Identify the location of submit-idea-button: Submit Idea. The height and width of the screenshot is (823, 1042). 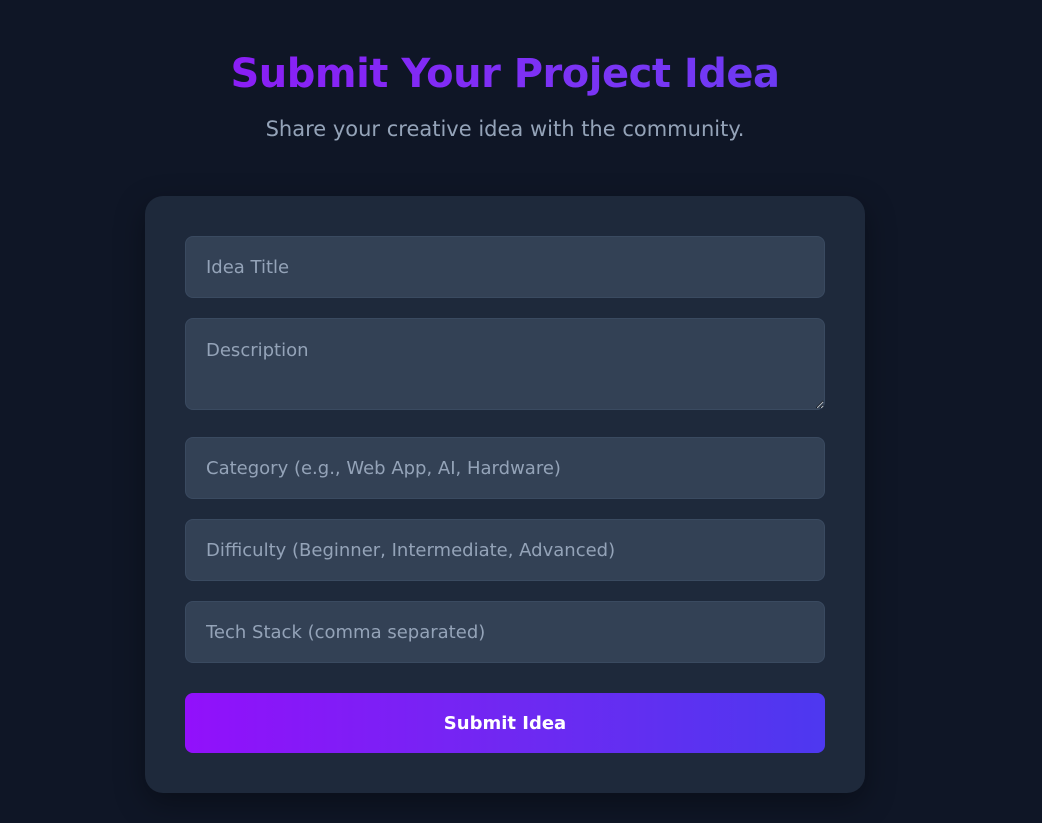
(505, 723).